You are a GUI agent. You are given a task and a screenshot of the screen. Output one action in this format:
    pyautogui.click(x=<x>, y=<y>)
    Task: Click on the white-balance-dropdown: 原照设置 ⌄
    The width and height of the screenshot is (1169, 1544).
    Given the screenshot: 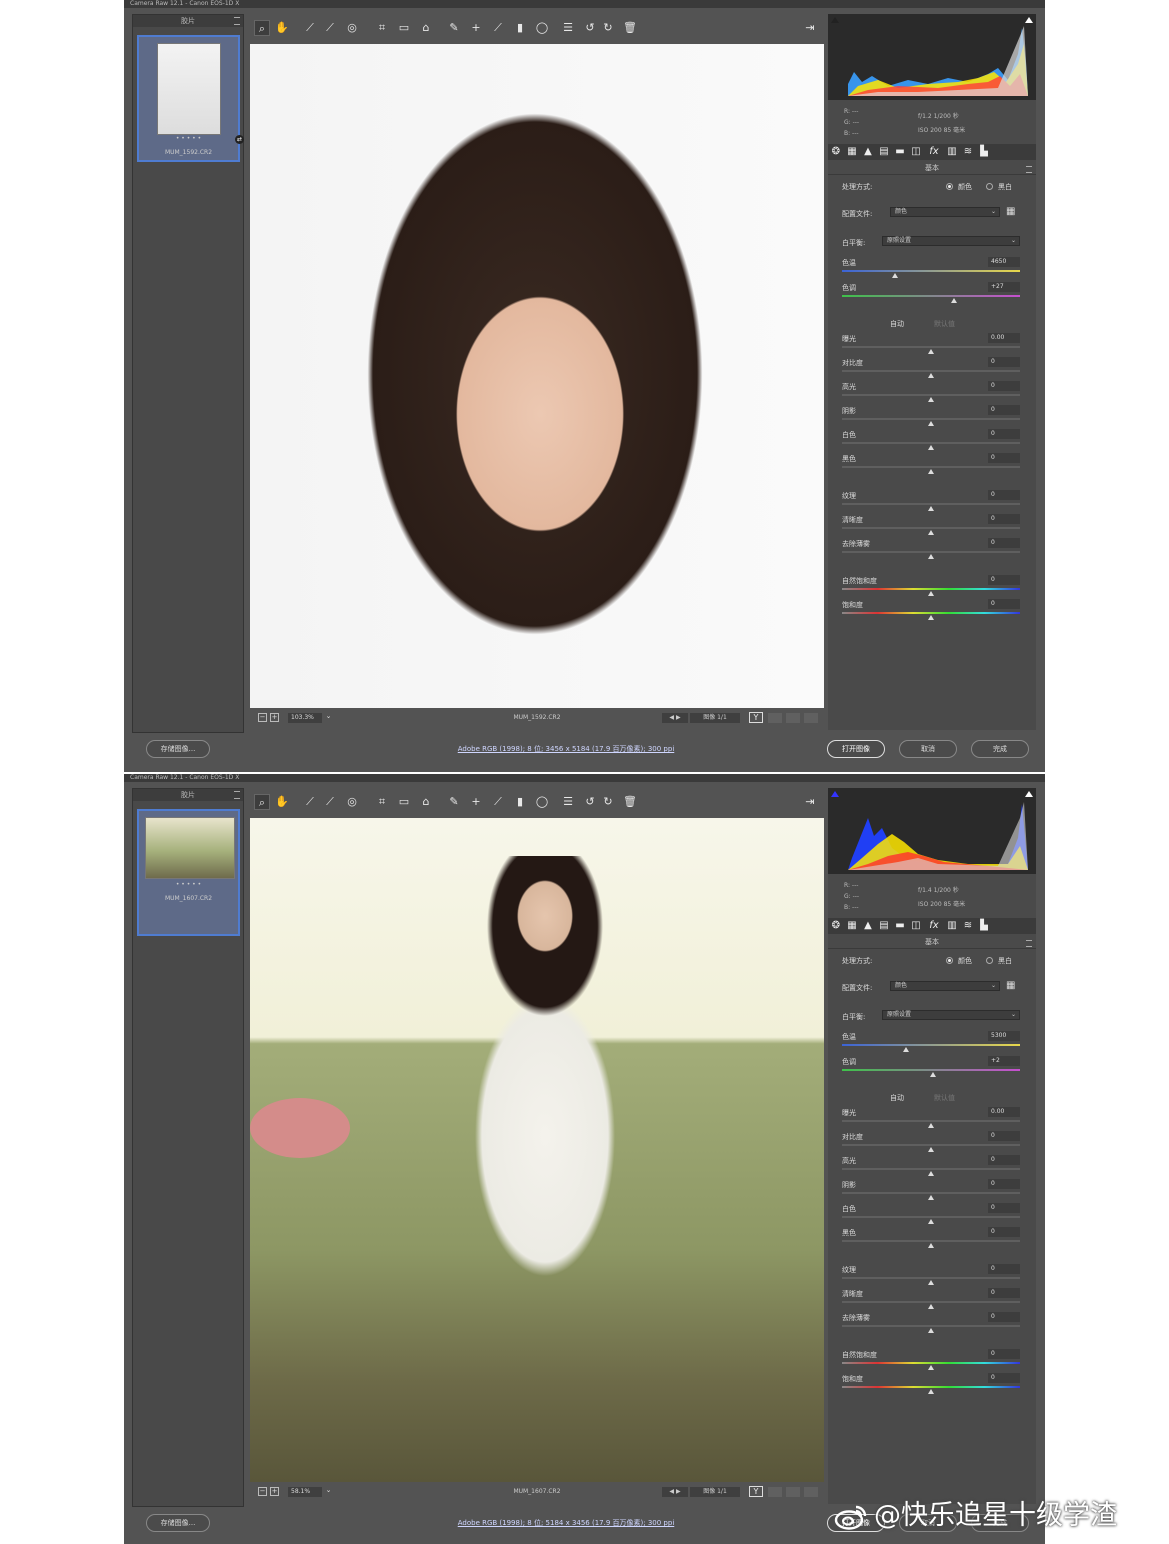 What is the action you would take?
    pyautogui.click(x=951, y=241)
    